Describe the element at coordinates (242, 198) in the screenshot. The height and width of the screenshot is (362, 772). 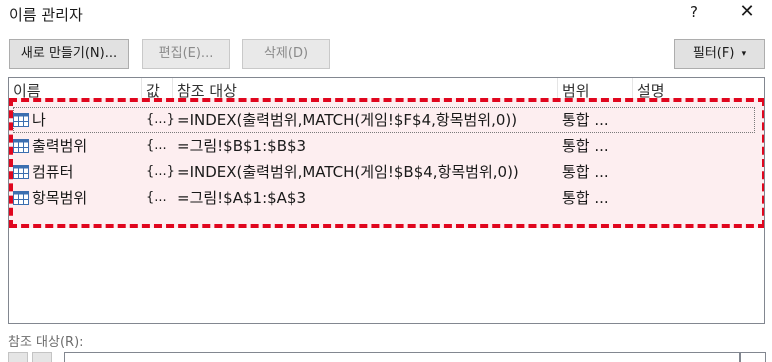
I see `refers-to-cell: =그림!$A$1:$A$3` at that location.